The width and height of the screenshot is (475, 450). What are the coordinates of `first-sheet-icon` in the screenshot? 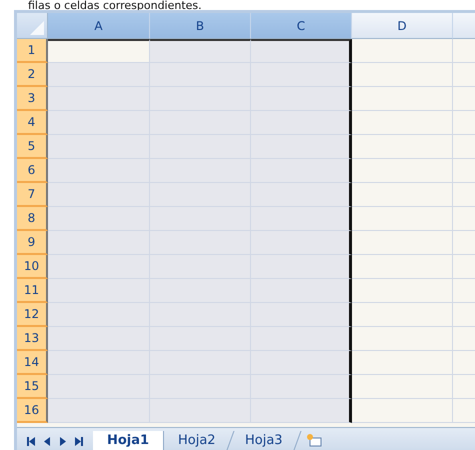 It's located at (31, 441).